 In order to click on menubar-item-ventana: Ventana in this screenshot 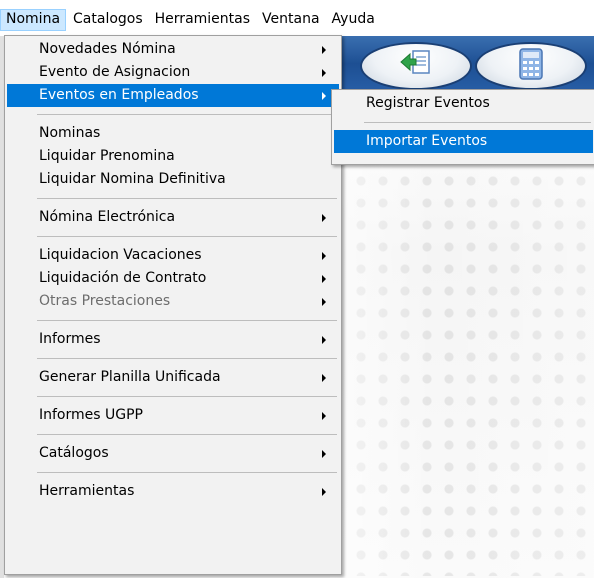, I will do `click(291, 20)`.